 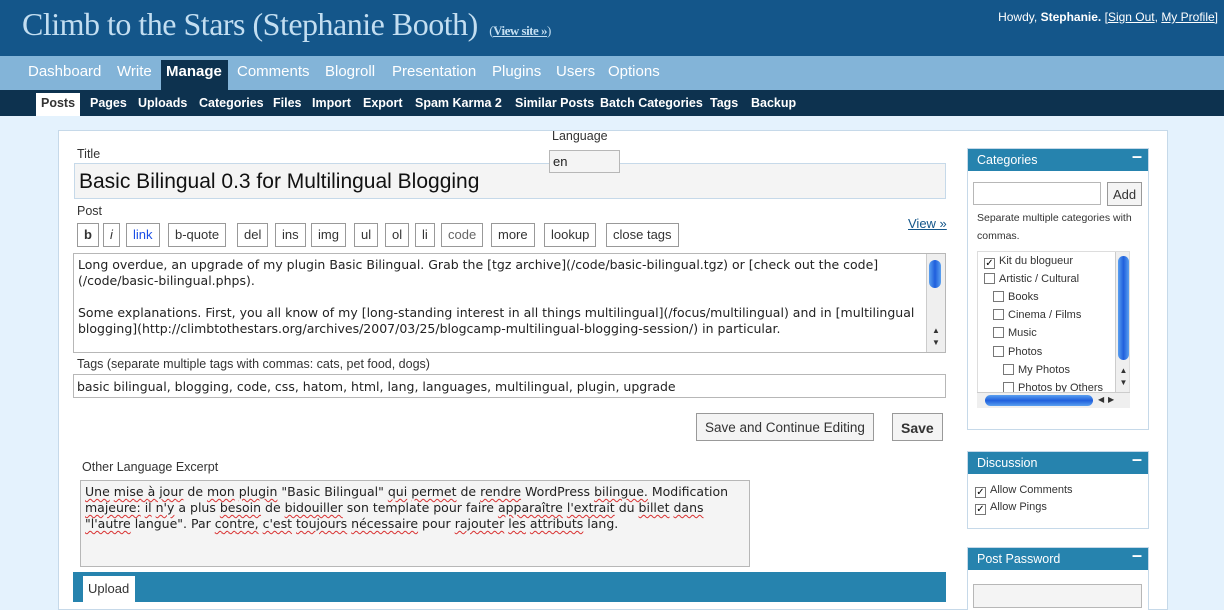 I want to click on category-horizontal-scrollbar: ◀ ▶, so click(x=1053, y=400).